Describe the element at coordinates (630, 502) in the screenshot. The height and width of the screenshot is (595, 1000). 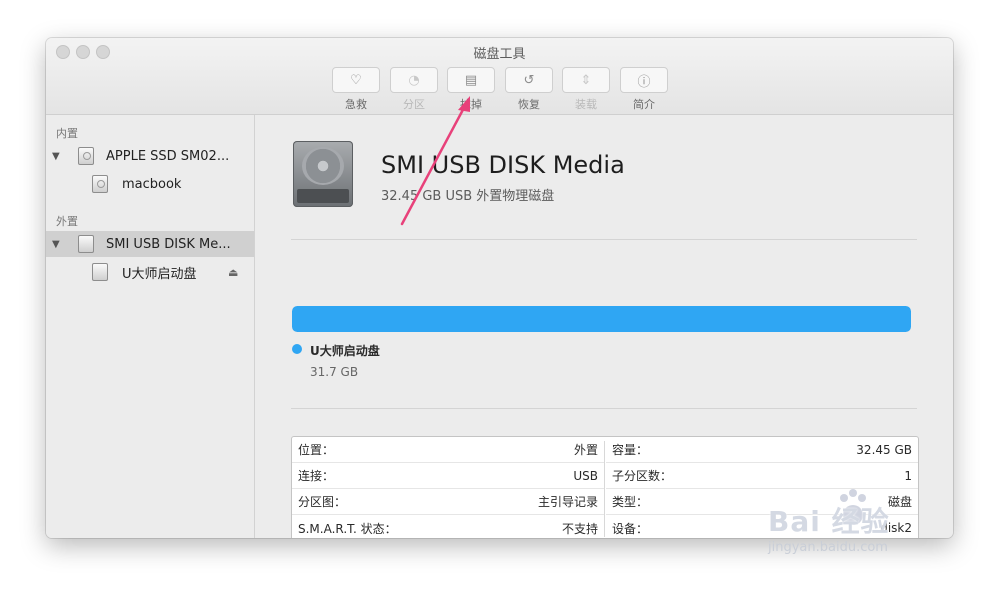
I see `info-label: 类型：` at that location.